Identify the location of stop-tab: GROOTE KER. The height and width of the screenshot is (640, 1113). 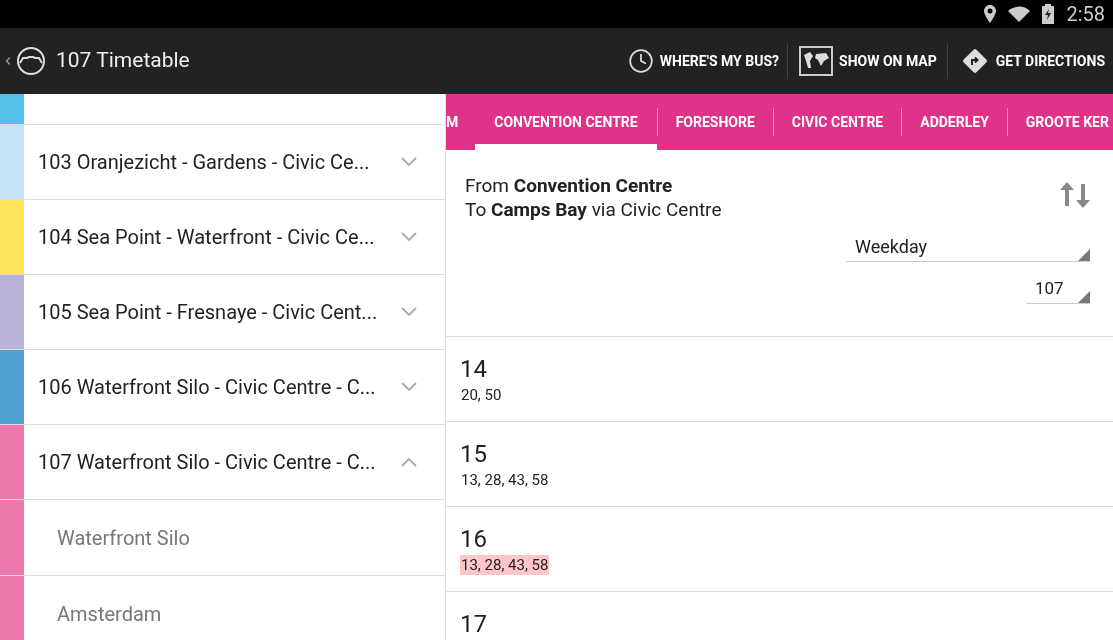
(1060, 122).